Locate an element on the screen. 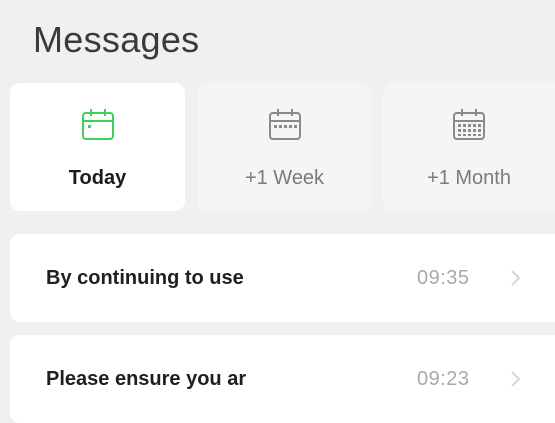  tab-today-label: Today is located at coordinates (97, 178).